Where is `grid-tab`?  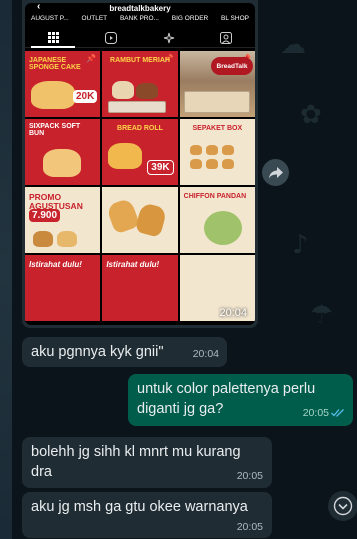
grid-tab is located at coordinates (54, 37).